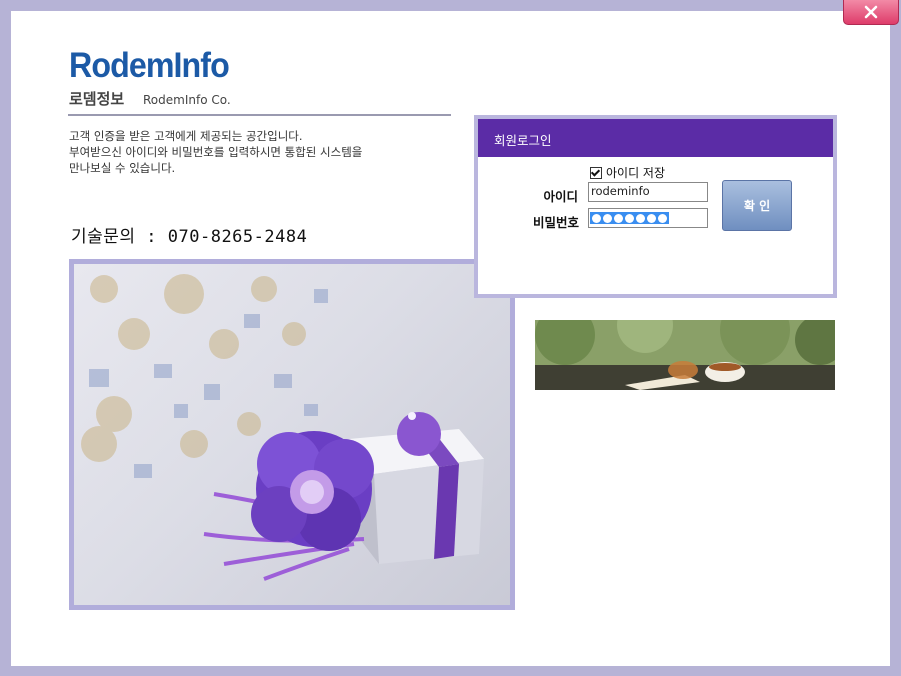  Describe the element at coordinates (560, 196) in the screenshot. I see `id-label: 아이디` at that location.